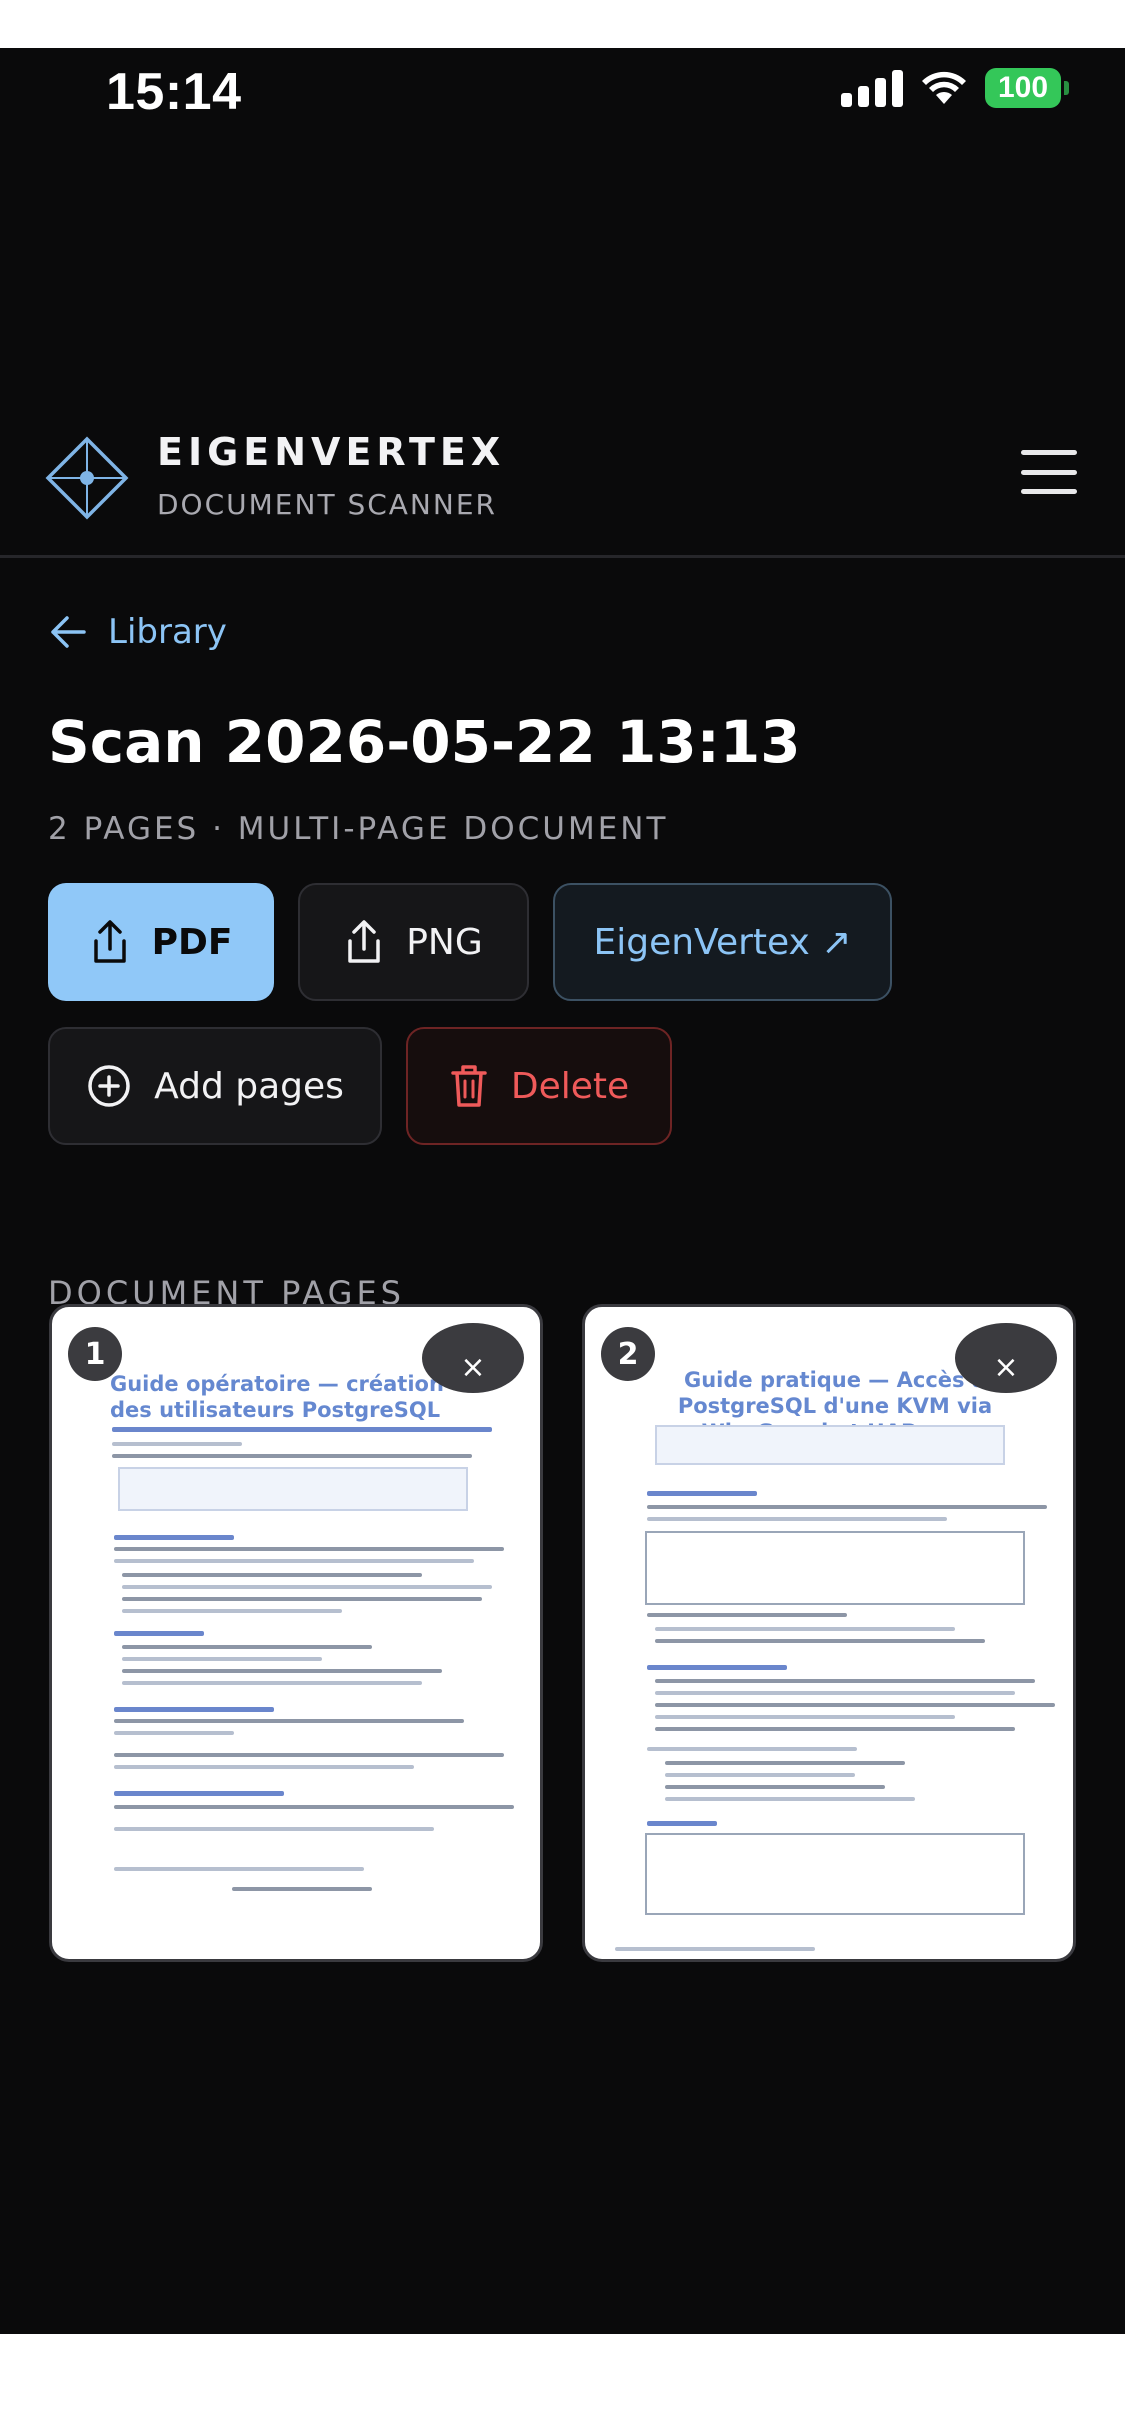  I want to click on export-pdf-button: PDF, so click(161, 942).